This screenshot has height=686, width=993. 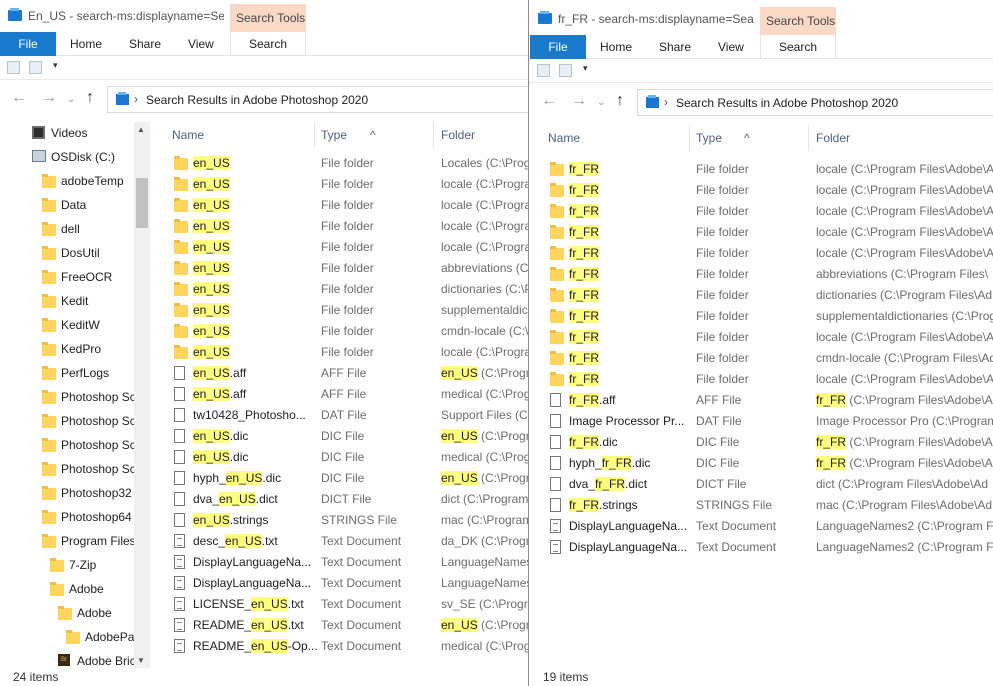 I want to click on file-row: en_US File folder supplementaldic, so click(x=344, y=310).